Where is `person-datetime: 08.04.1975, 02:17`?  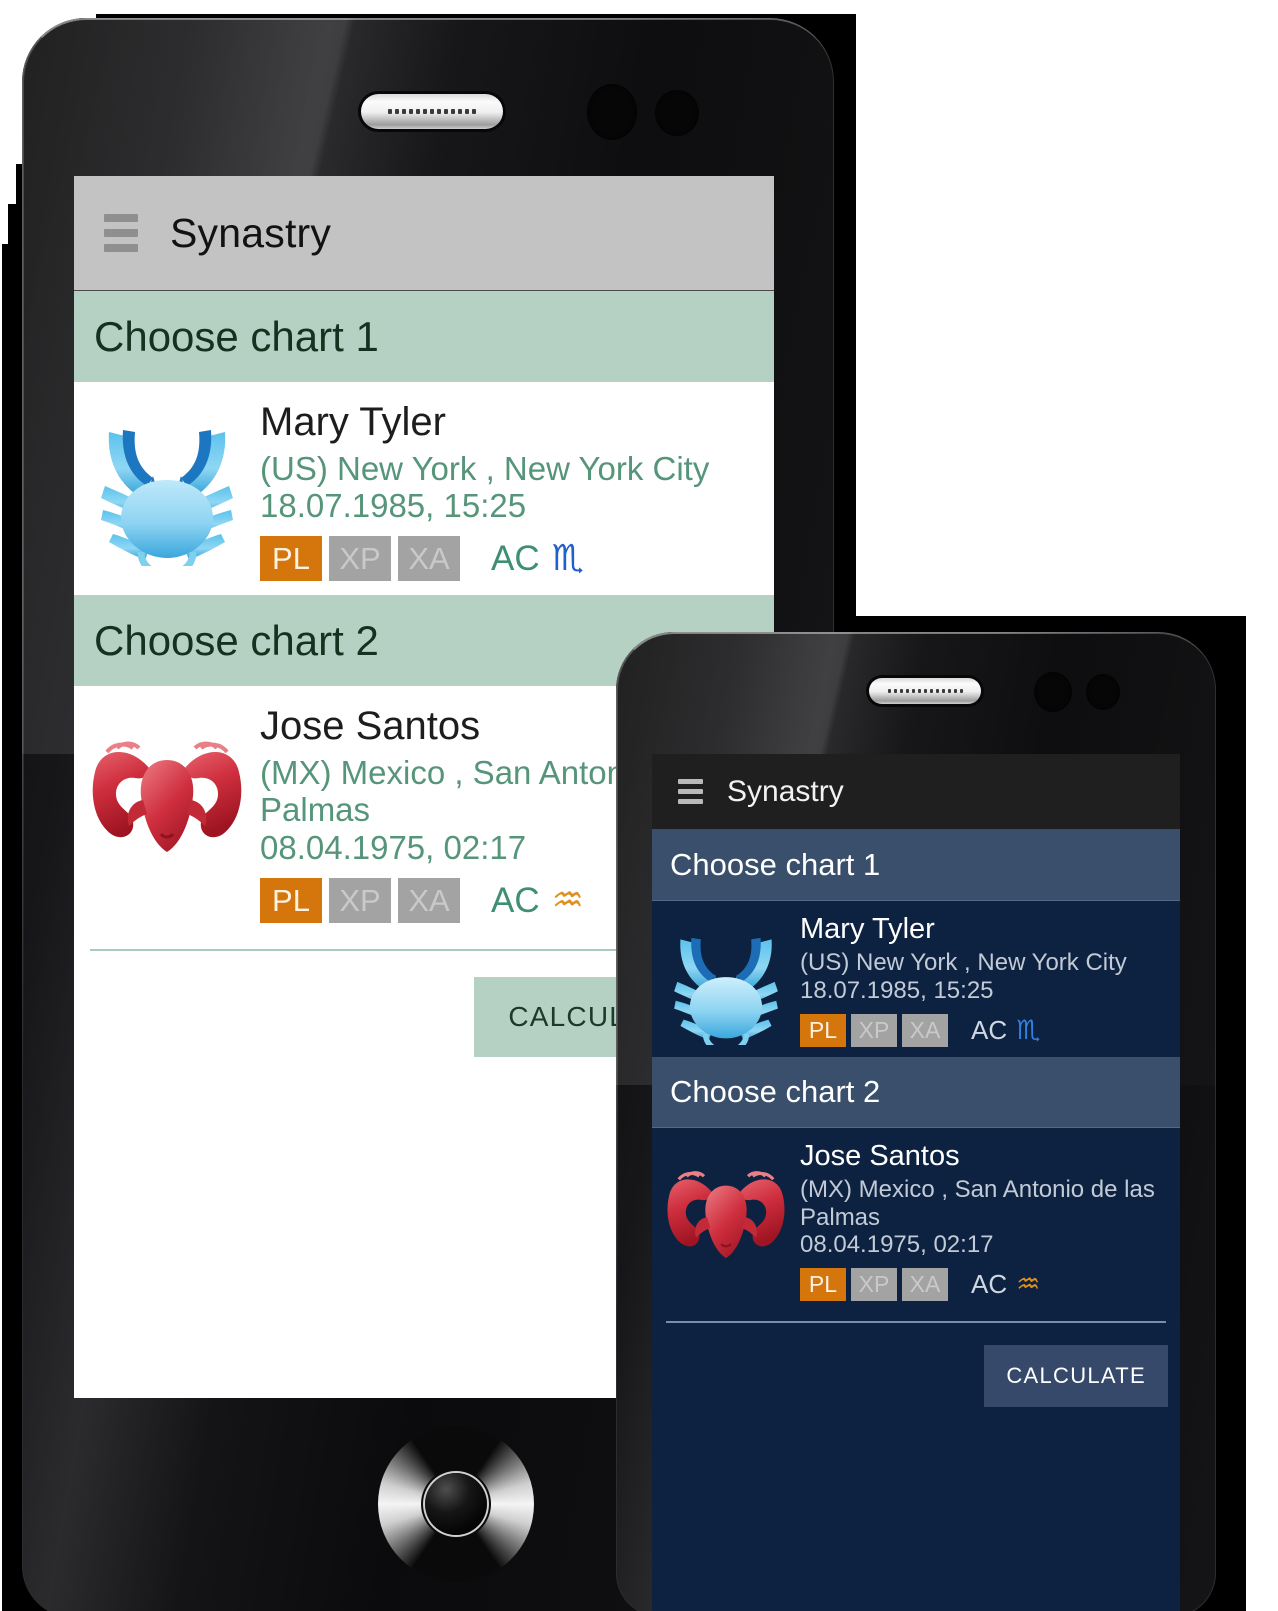 person-datetime: 08.04.1975, 02:17 is located at coordinates (897, 1245).